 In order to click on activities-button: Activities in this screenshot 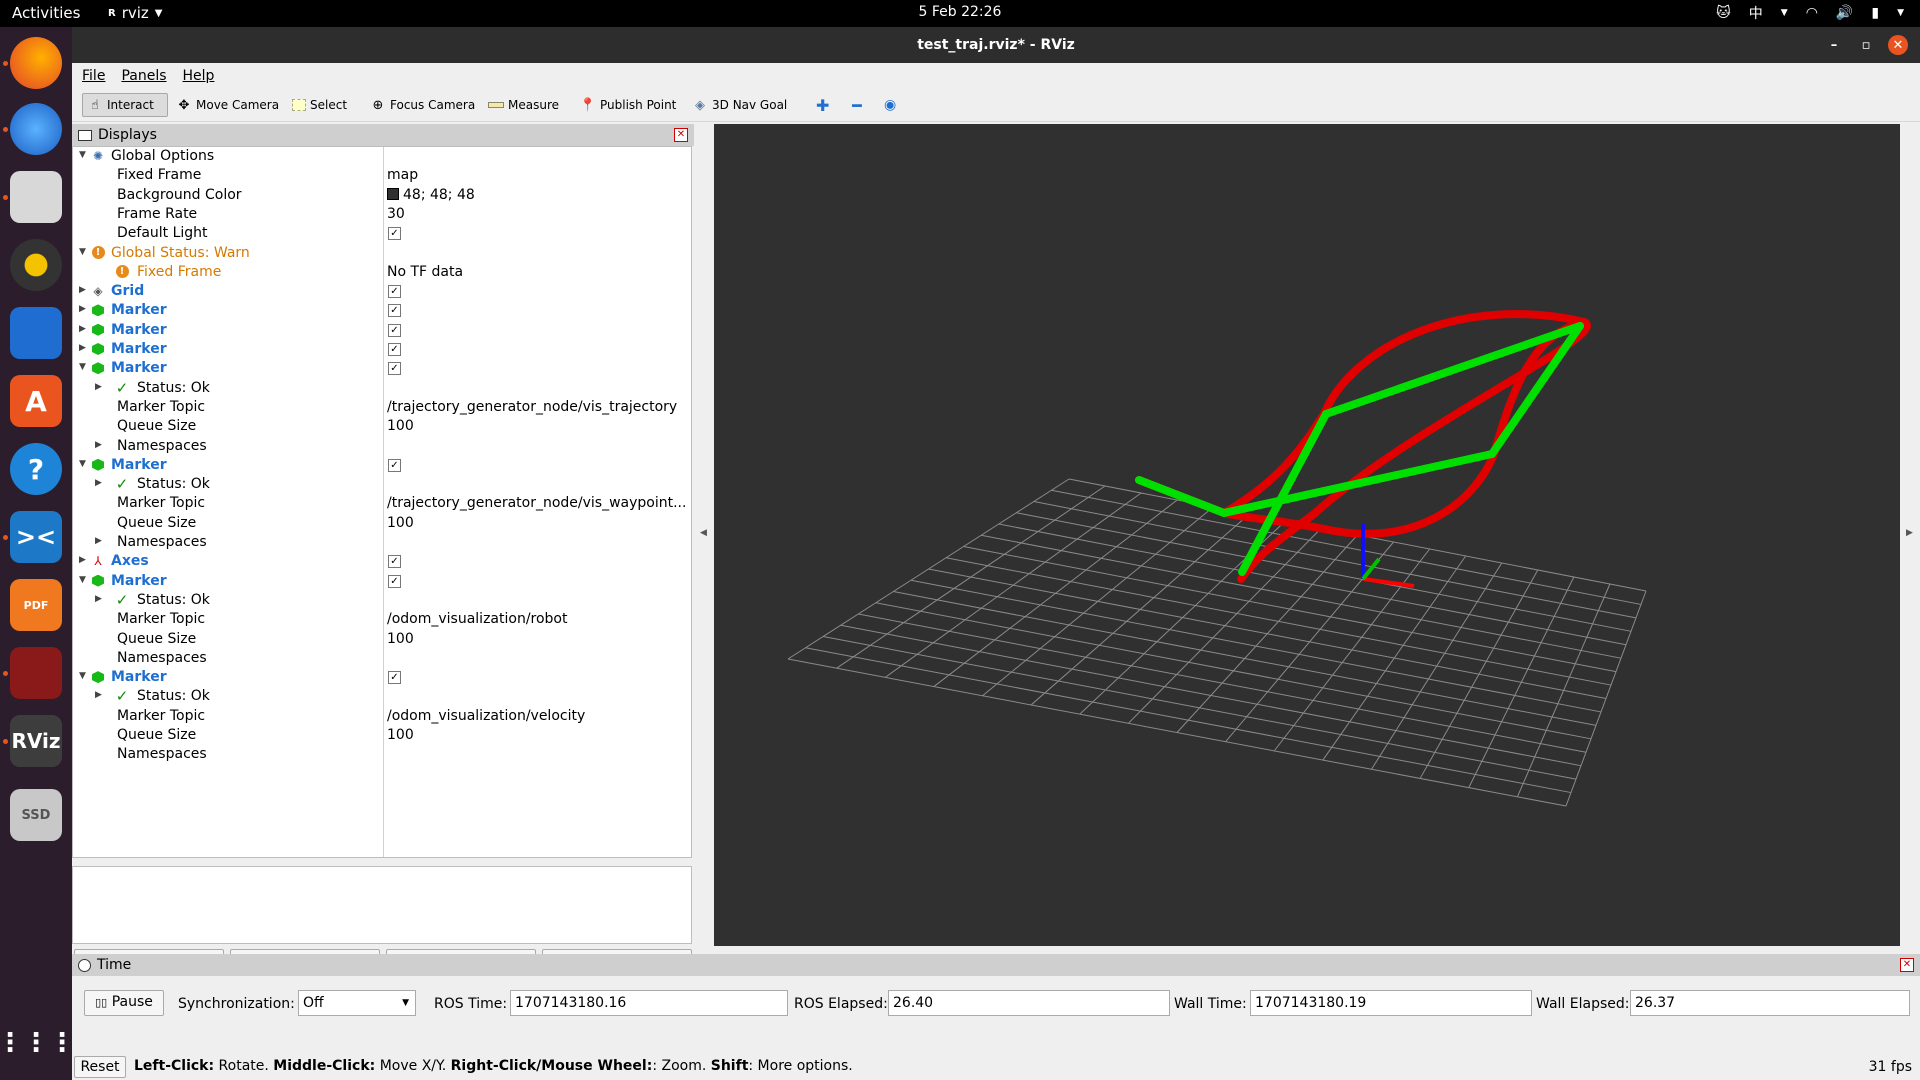, I will do `click(46, 13)`.